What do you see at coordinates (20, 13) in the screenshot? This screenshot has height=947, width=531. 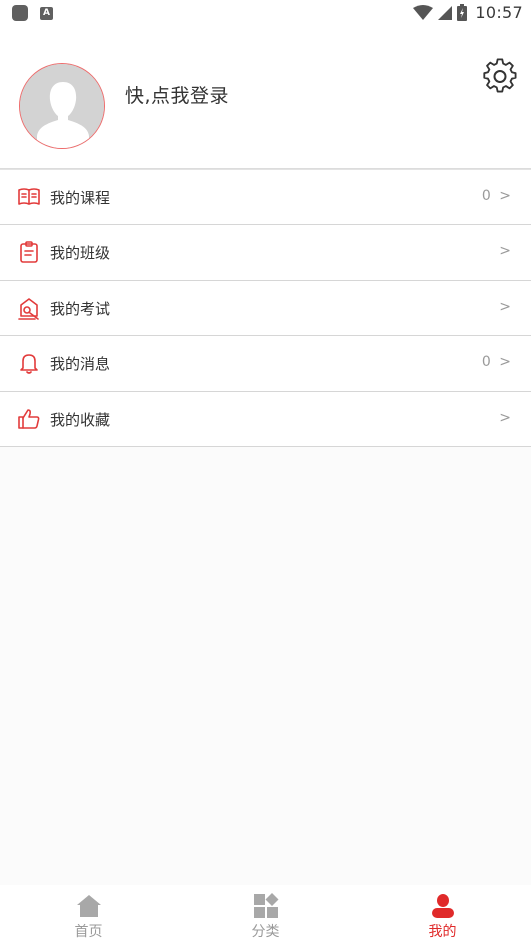 I see `app-icon` at bounding box center [20, 13].